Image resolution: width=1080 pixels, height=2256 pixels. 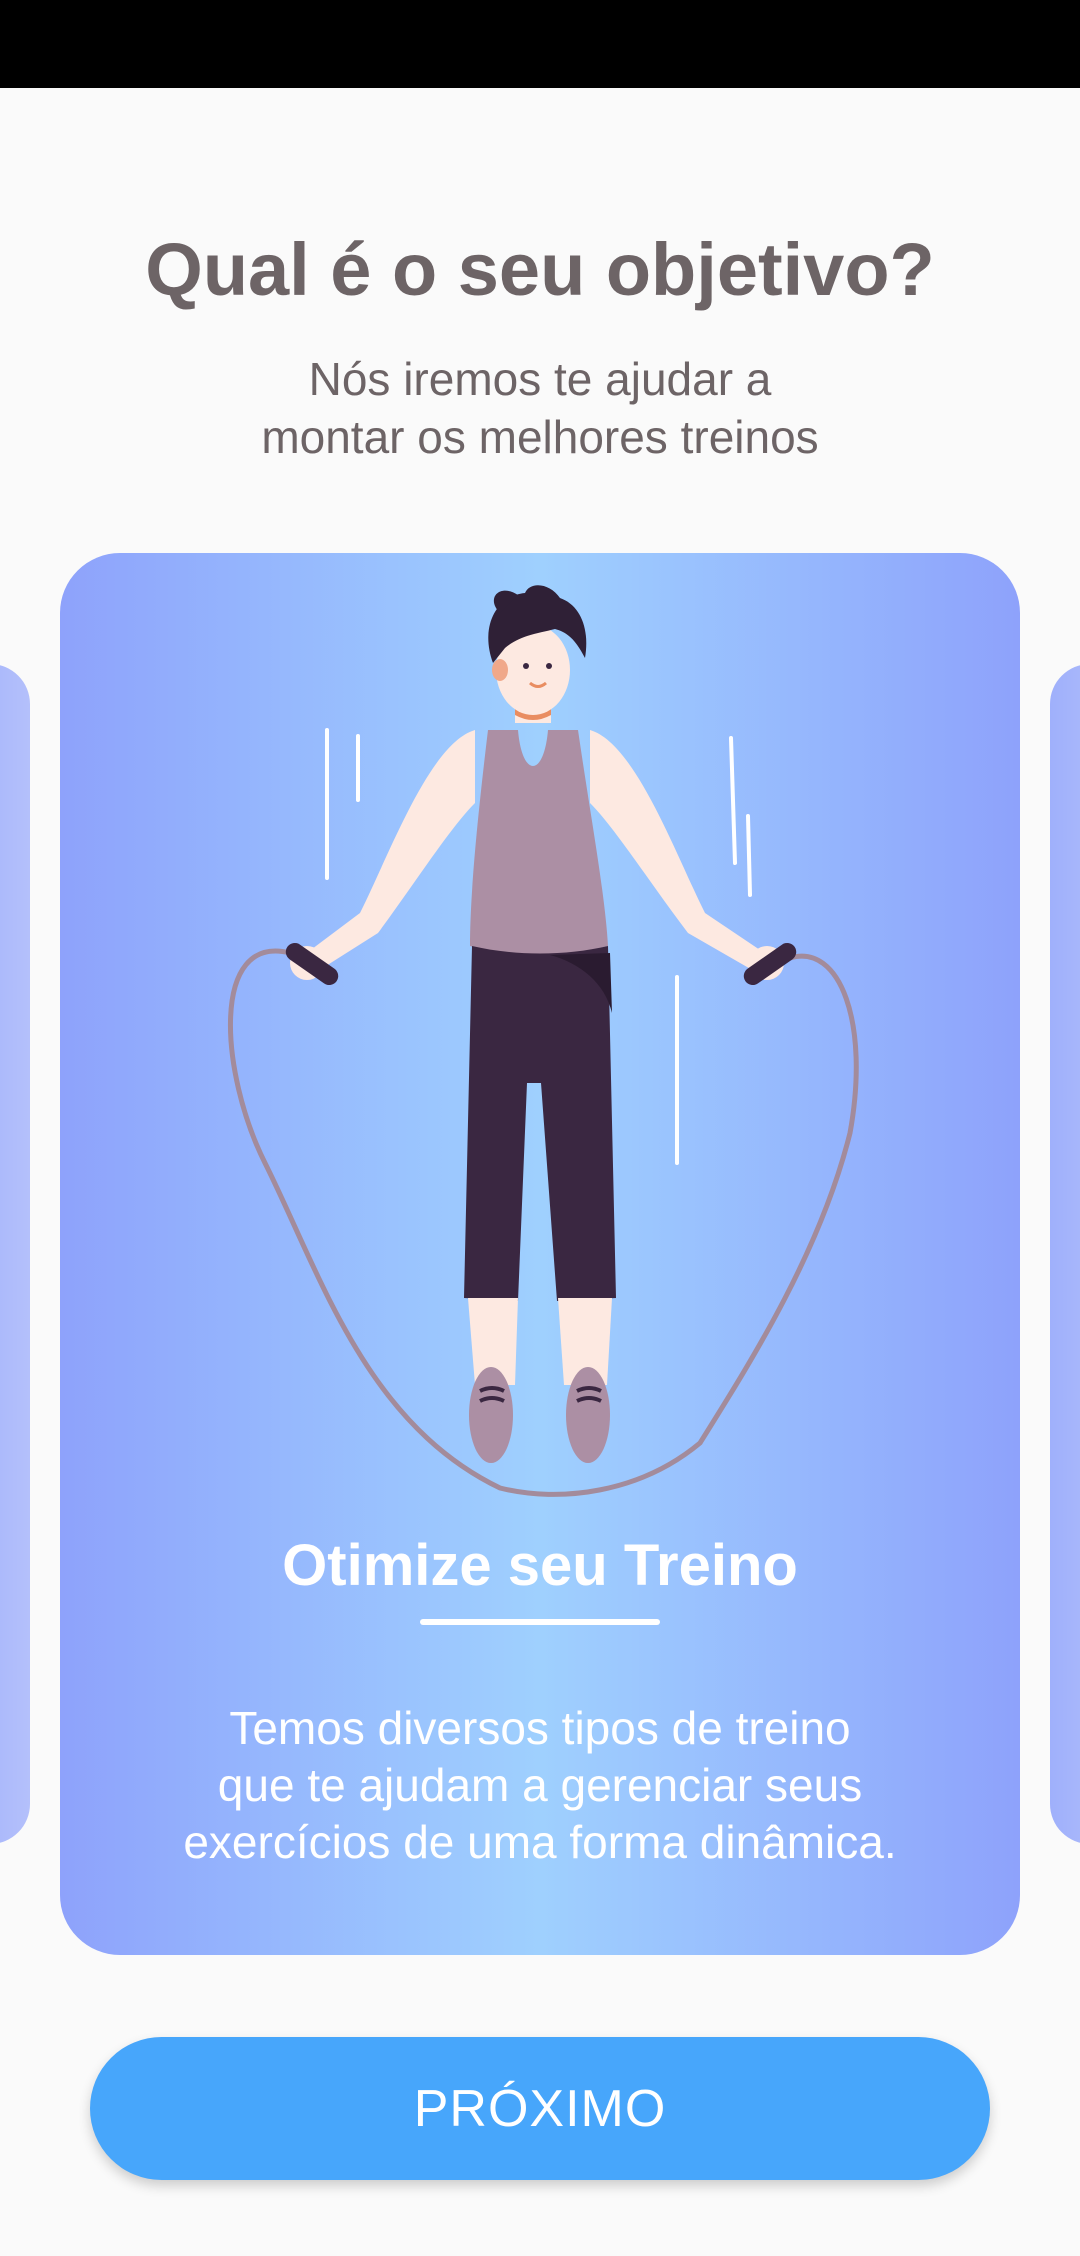 What do you see at coordinates (540, 1565) in the screenshot?
I see `card-title: Otimize seu Treino` at bounding box center [540, 1565].